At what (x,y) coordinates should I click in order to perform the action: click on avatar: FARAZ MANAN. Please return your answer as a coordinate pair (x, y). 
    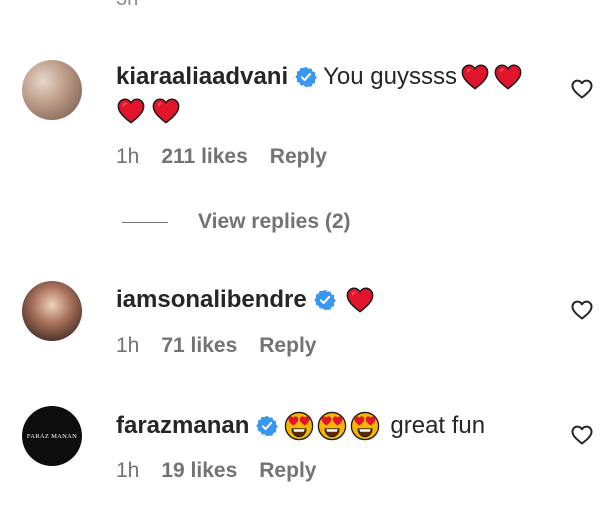
    Looking at the image, I should click on (52, 436).